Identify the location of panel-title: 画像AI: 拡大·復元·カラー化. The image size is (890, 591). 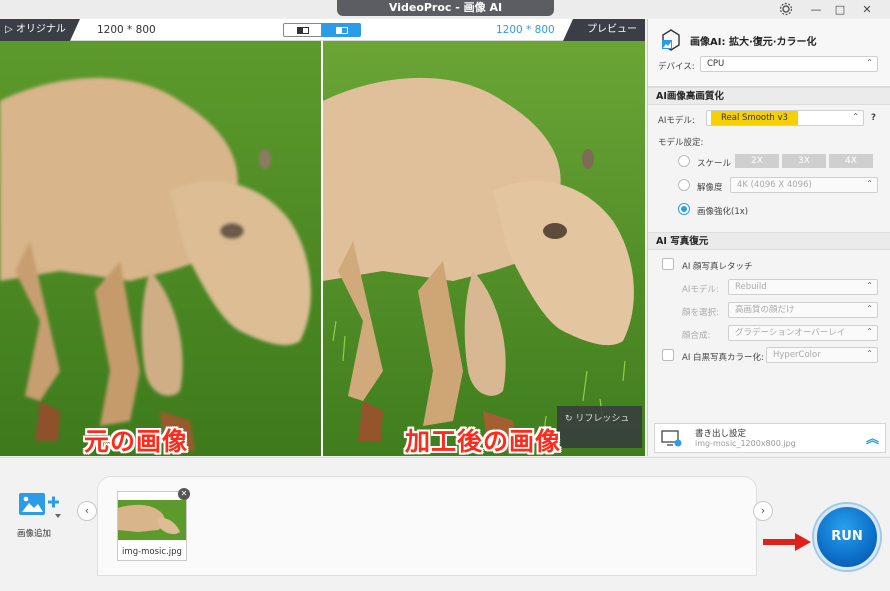
(753, 42).